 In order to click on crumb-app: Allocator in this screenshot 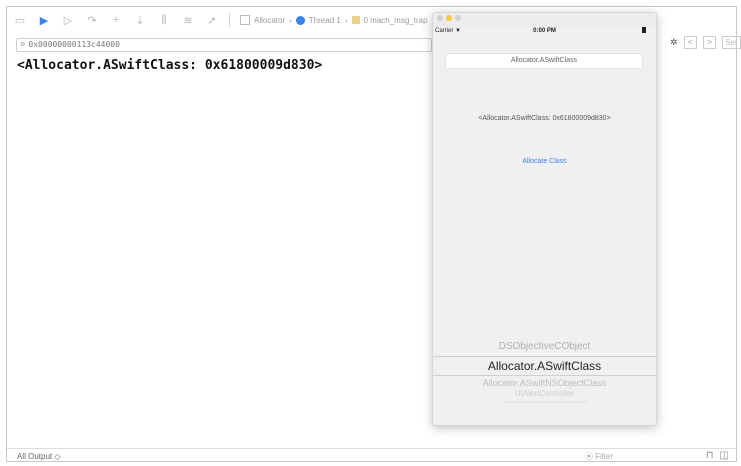, I will do `click(269, 20)`.